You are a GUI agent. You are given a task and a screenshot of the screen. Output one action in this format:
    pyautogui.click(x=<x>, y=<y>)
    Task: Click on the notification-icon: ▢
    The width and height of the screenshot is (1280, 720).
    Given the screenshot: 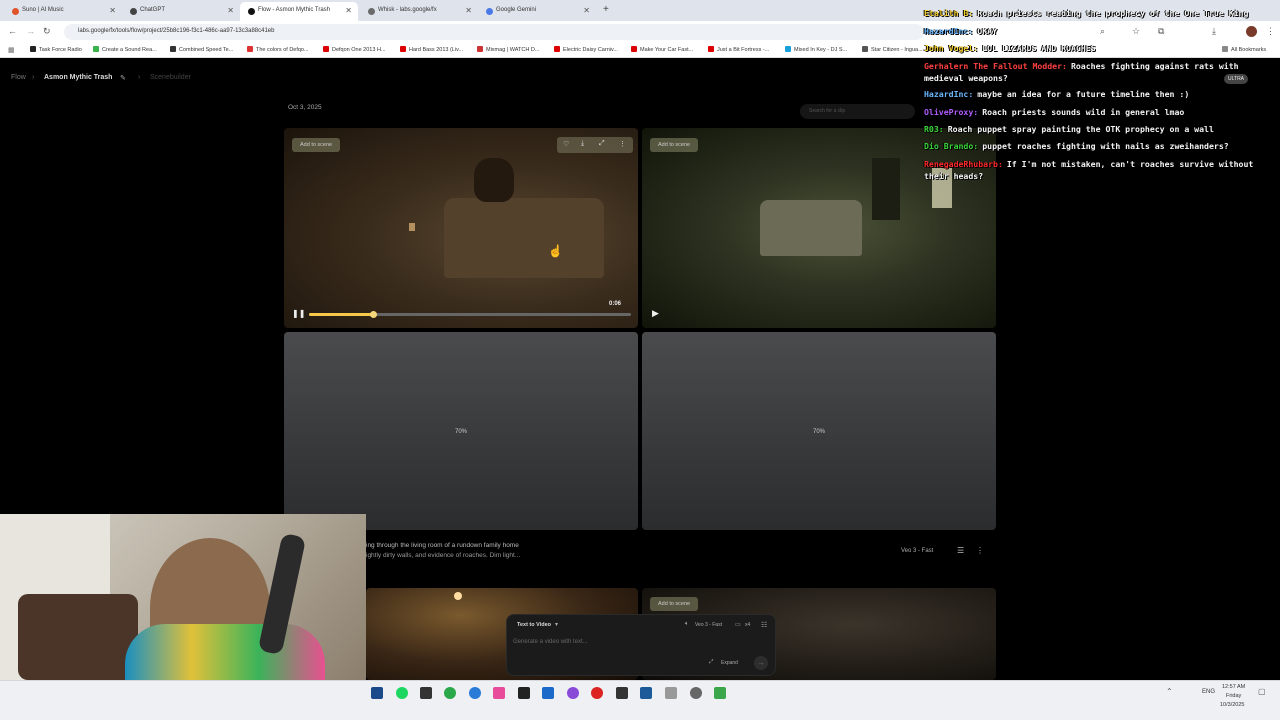 What is the action you would take?
    pyautogui.click(x=1262, y=691)
    